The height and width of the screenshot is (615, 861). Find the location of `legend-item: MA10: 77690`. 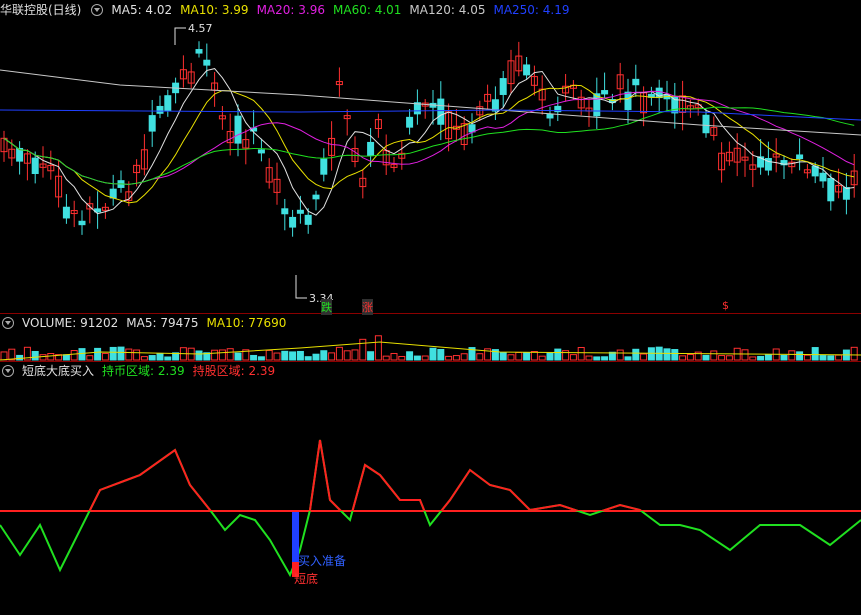

legend-item: MA10: 77690 is located at coordinates (246, 323).